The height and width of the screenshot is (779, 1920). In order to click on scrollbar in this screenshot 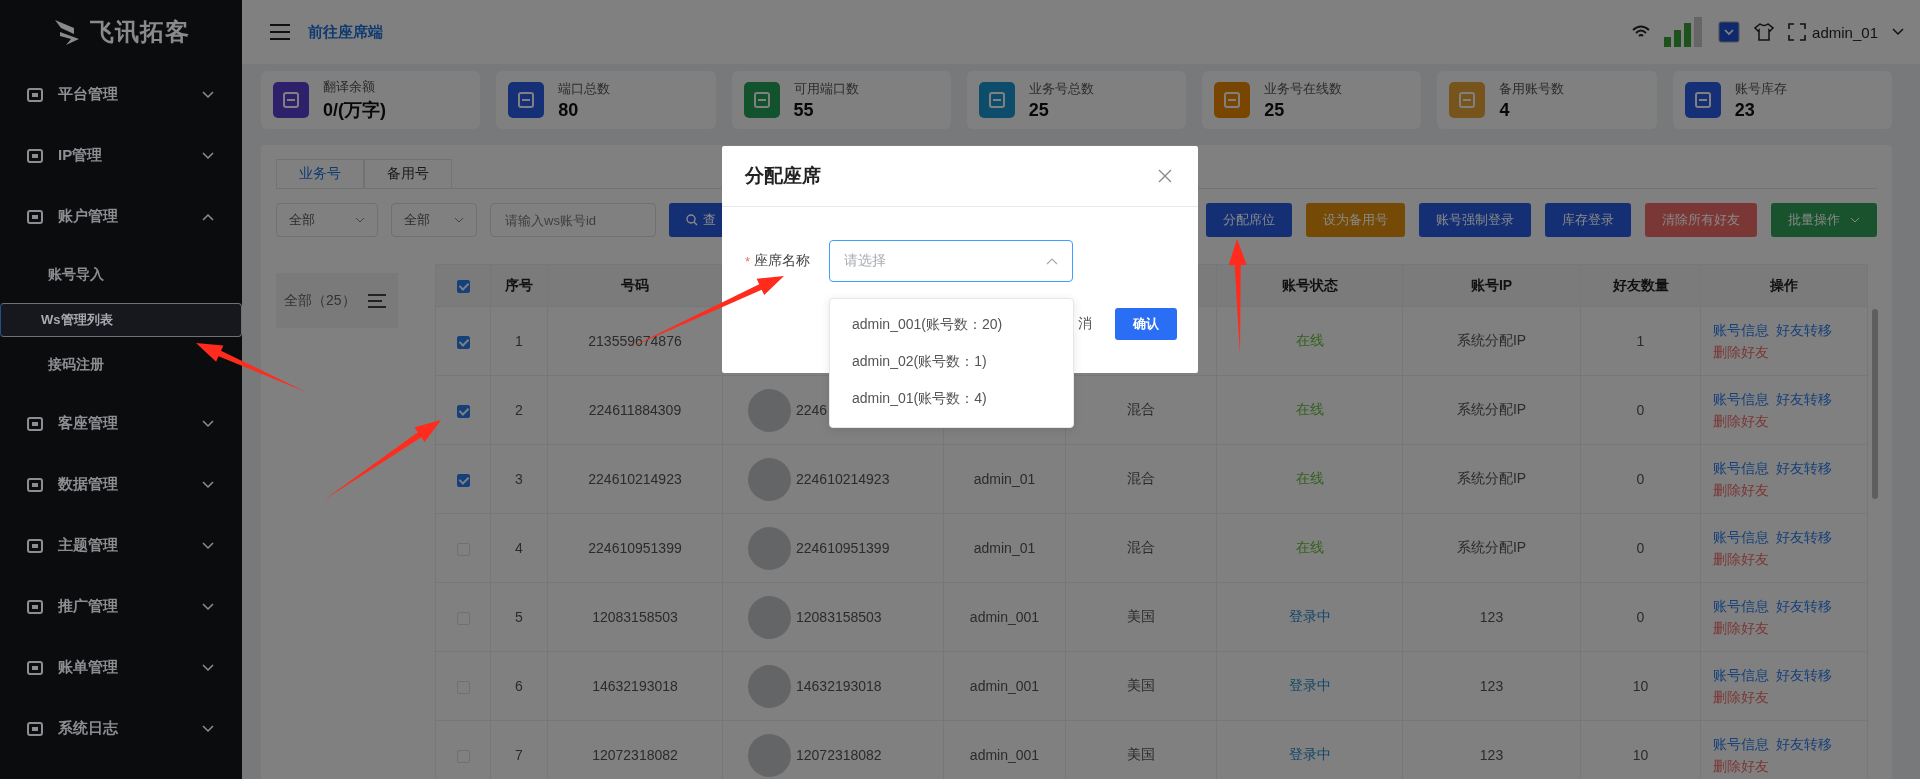, I will do `click(1875, 404)`.